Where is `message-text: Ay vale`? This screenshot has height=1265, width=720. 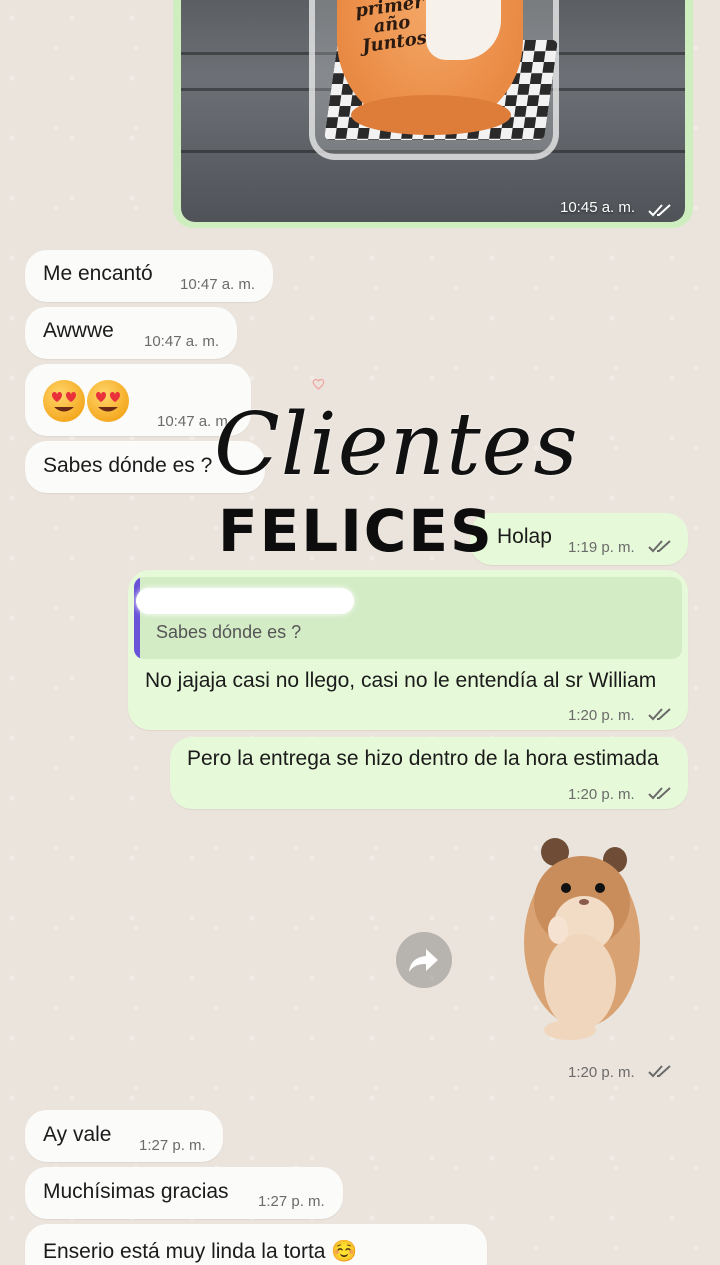
message-text: Ay vale is located at coordinates (77, 1134).